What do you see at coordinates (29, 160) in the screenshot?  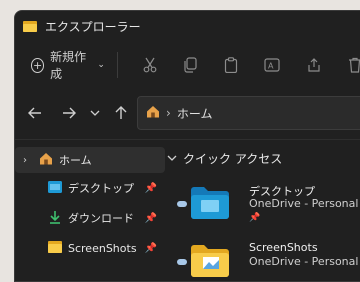 I see `expand-chevron-icon: ›` at bounding box center [29, 160].